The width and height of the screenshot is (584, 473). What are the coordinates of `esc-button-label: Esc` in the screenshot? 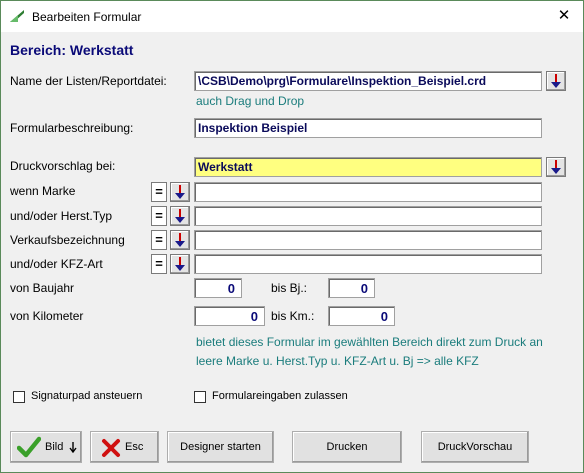 It's located at (134, 447).